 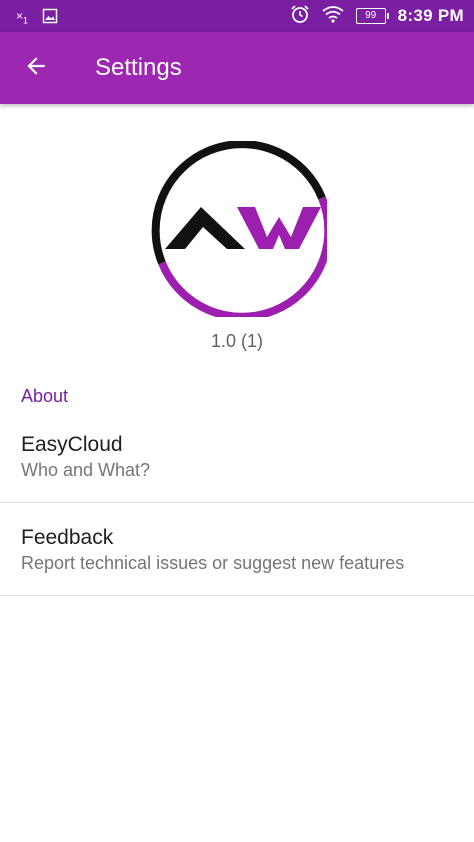 What do you see at coordinates (237, 16) in the screenshot?
I see `status-bar: ×1 99 8:39 PM` at bounding box center [237, 16].